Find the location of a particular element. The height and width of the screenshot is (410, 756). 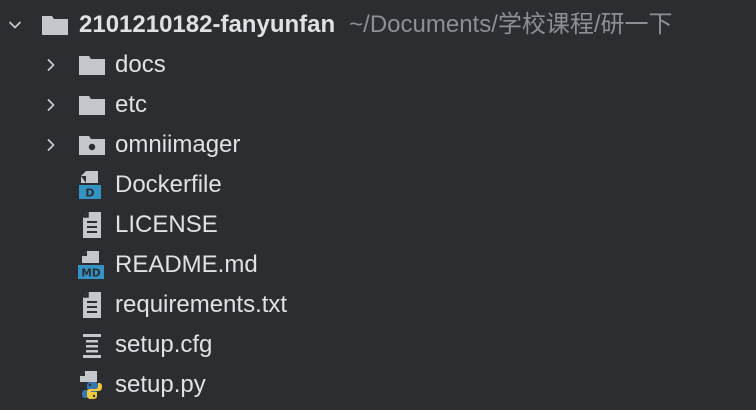

tree-row-omniimager: omniimager is located at coordinates (378, 145).